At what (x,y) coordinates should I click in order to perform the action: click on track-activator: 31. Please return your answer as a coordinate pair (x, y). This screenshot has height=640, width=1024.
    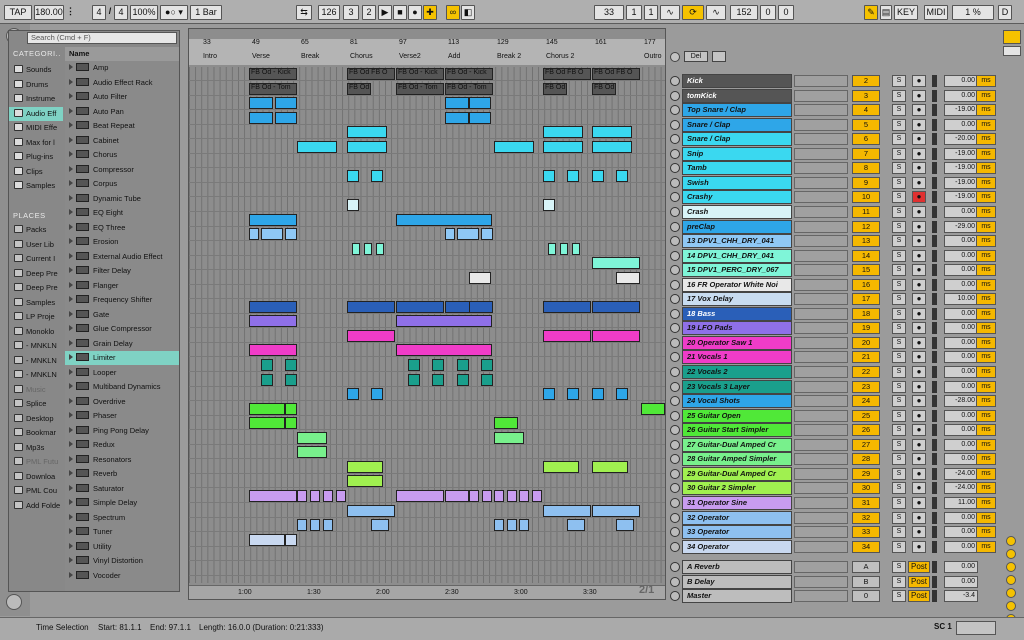
    Looking at the image, I should click on (866, 502).